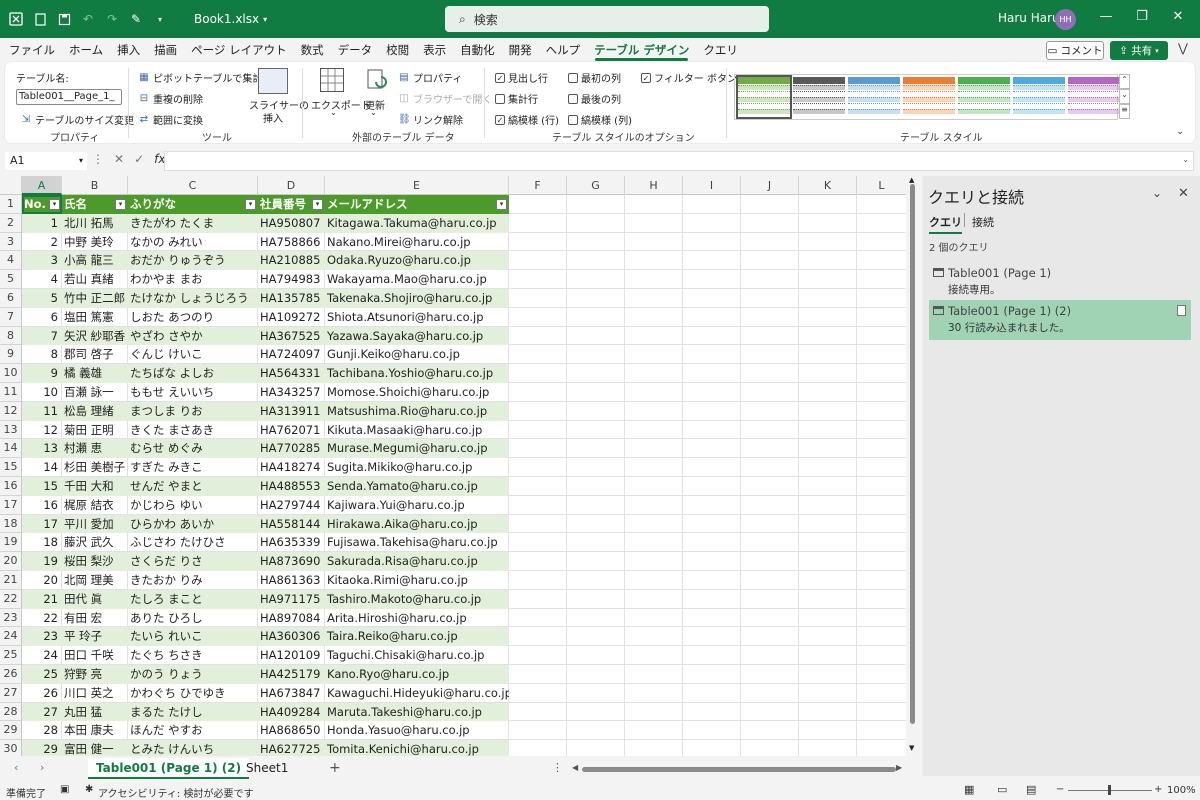 Image resolution: width=1200 pixels, height=800 pixels. I want to click on table-cell: HA109272, so click(291, 317).